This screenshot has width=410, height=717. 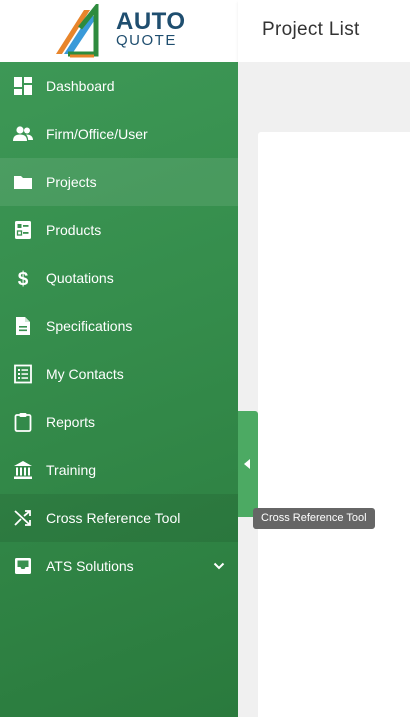 What do you see at coordinates (74, 230) in the screenshot?
I see `sidebar-item-label: Products` at bounding box center [74, 230].